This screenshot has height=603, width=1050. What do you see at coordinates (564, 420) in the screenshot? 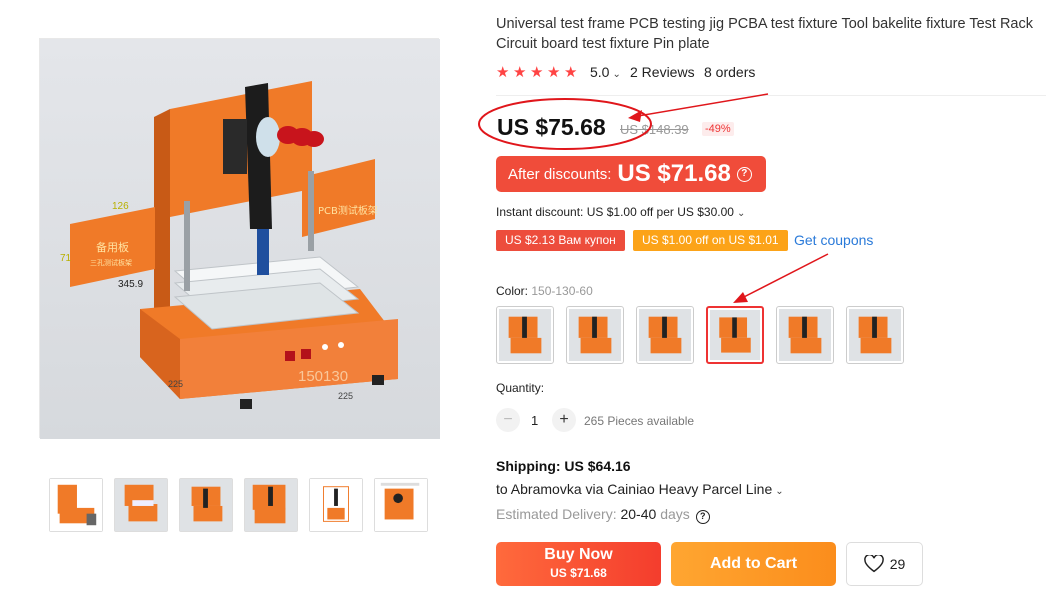
I see `quantity-increase-button: +` at bounding box center [564, 420].